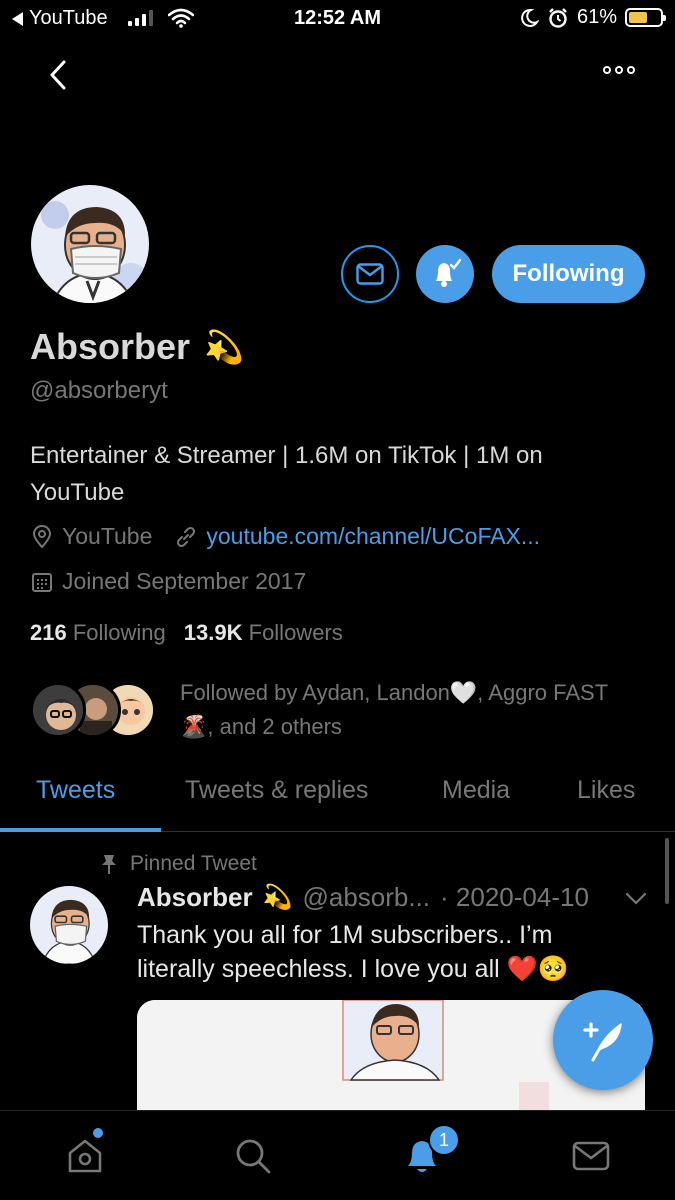 Image resolution: width=675 pixels, height=1200 pixels. What do you see at coordinates (109, 864) in the screenshot?
I see `pin-icon` at bounding box center [109, 864].